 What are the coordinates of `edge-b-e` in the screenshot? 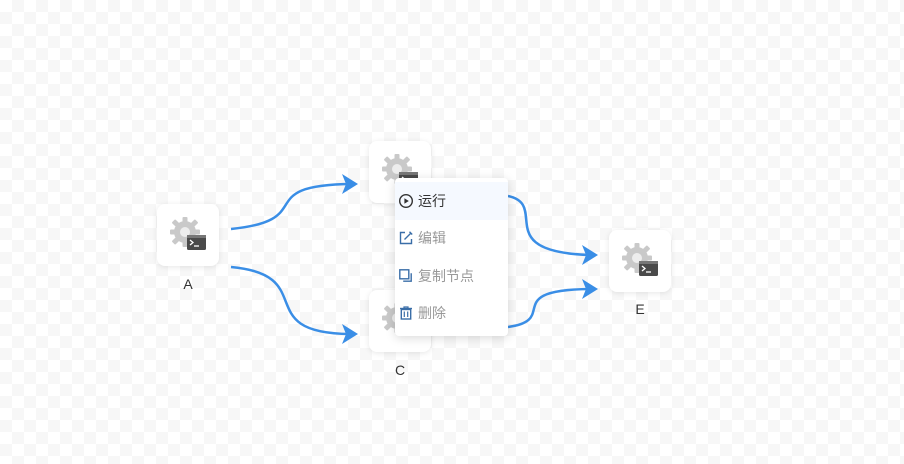 It's located at (549, 225).